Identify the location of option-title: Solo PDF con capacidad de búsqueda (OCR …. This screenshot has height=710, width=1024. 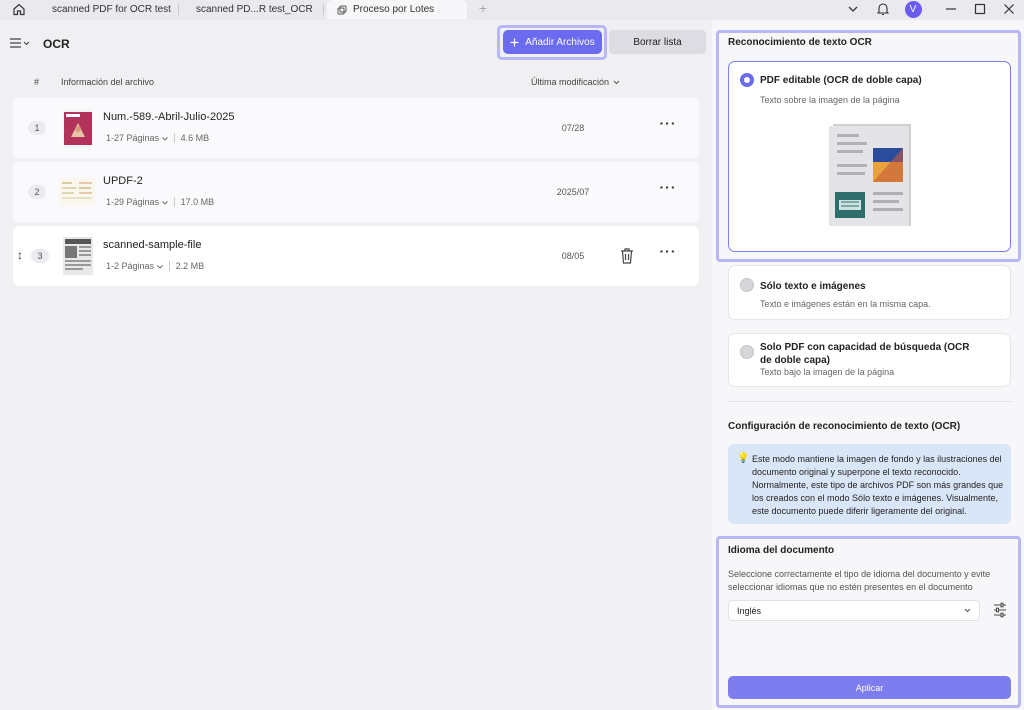
(865, 354).